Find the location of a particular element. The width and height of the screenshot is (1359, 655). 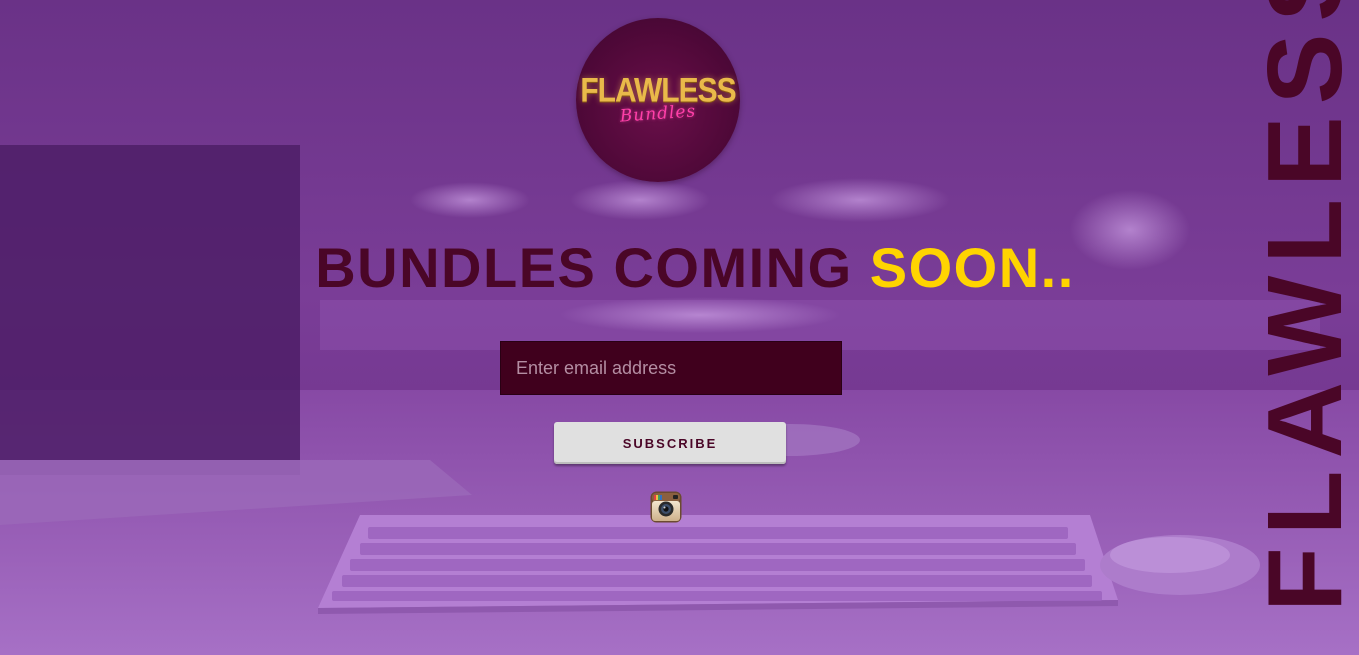

page-heading: BUNDLES COMING SOON.. is located at coordinates (679, 268).